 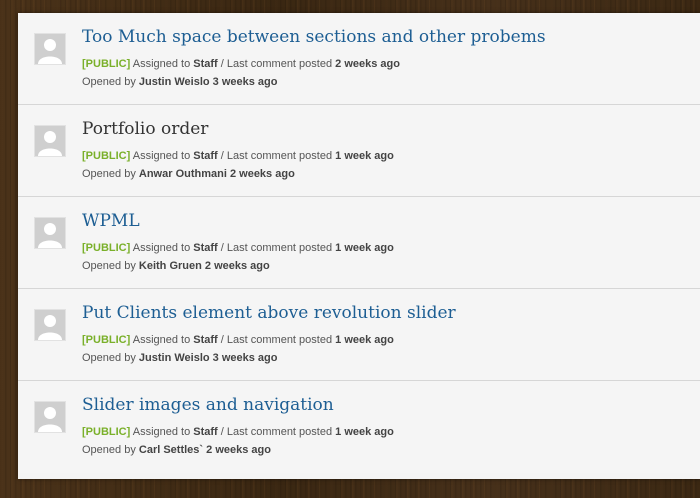 What do you see at coordinates (145, 129) in the screenshot?
I see `ticket-title: Portfolio order` at bounding box center [145, 129].